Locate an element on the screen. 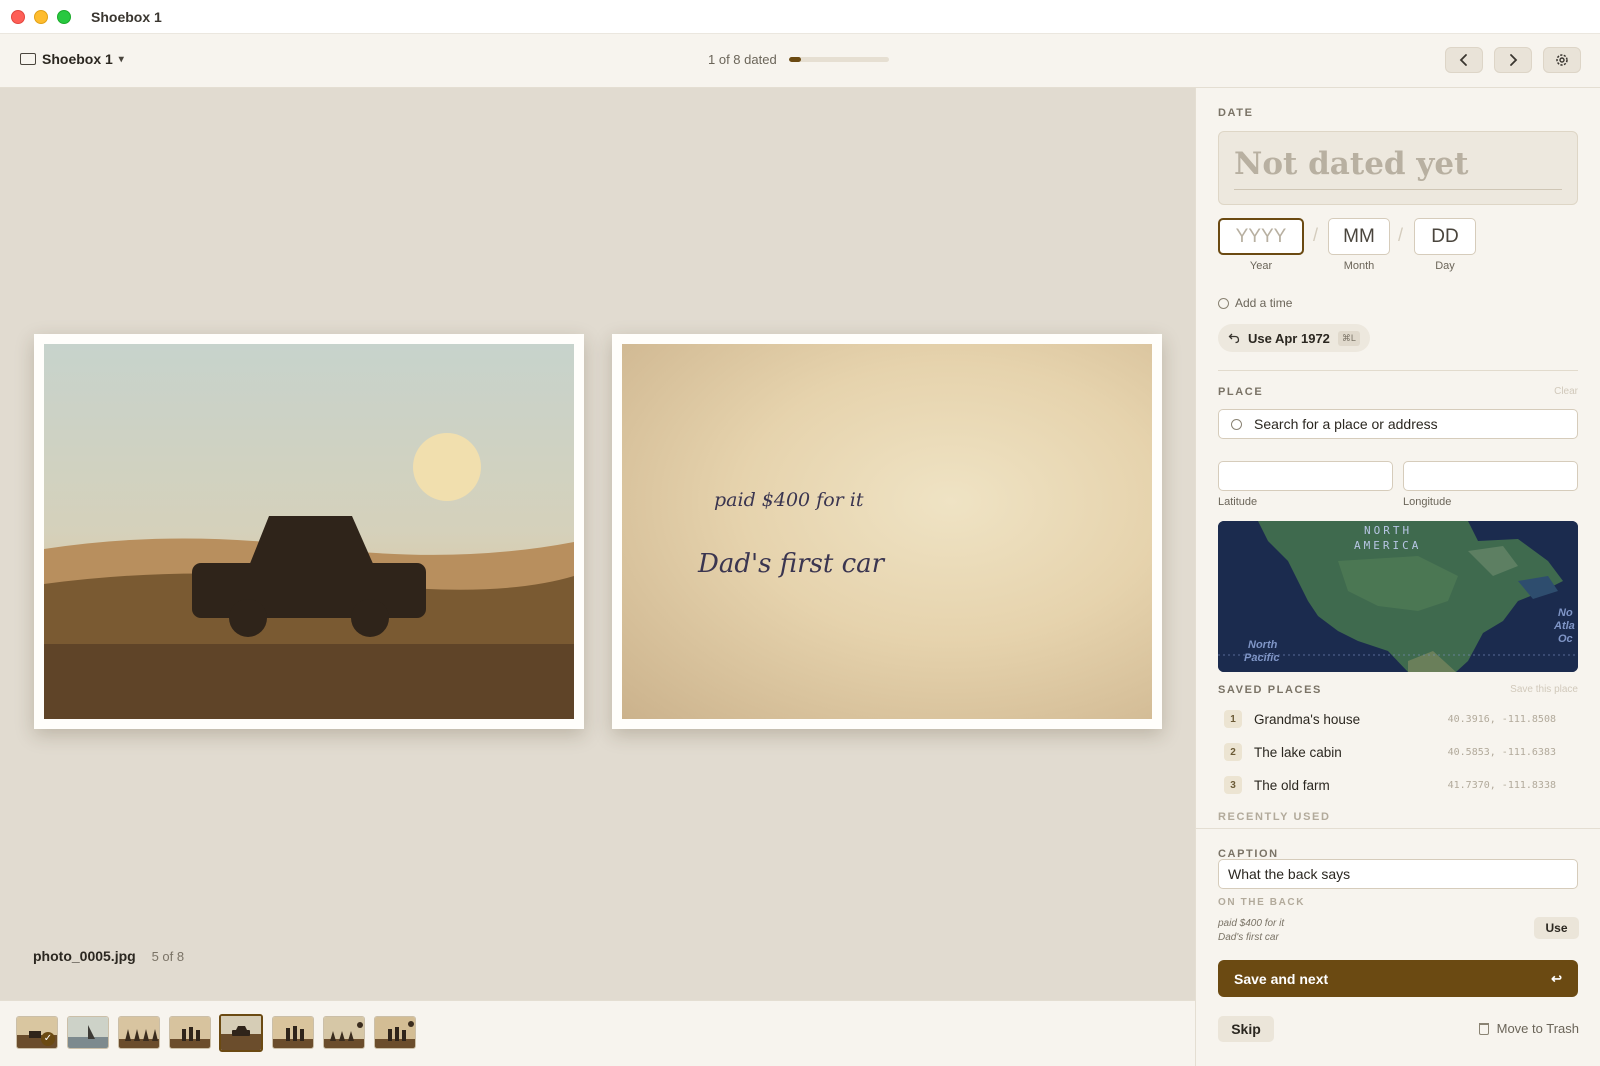  search-icon is located at coordinates (1236, 424).